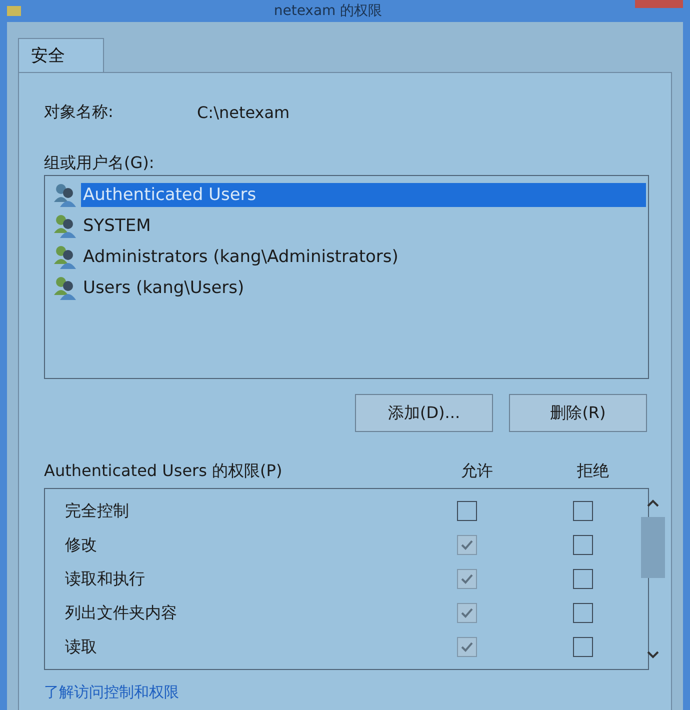  I want to click on scroll-down-icon, so click(653, 655).